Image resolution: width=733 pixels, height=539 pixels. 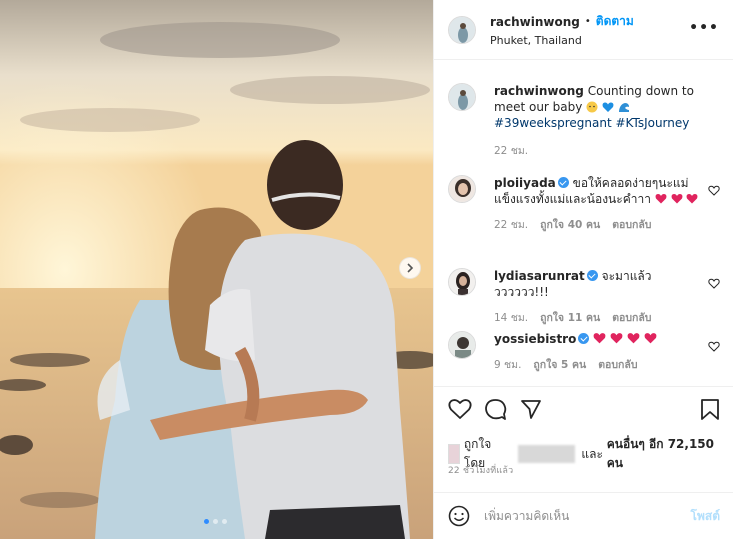 What do you see at coordinates (570, 318) in the screenshot?
I see `comment-likes: ถูกใจ 11 คน` at bounding box center [570, 318].